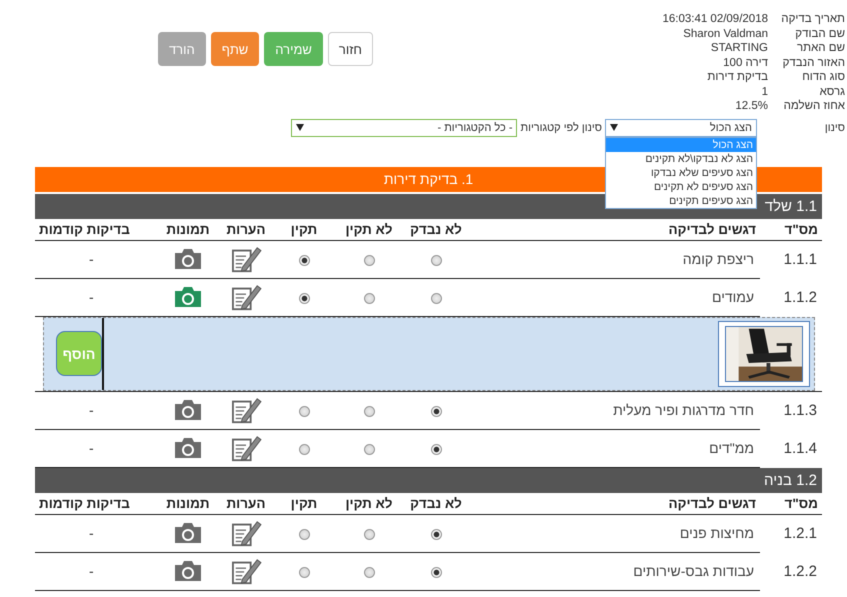  Describe the element at coordinates (404, 127) in the screenshot. I see `category-select: - כל הקטגוריות -` at that location.